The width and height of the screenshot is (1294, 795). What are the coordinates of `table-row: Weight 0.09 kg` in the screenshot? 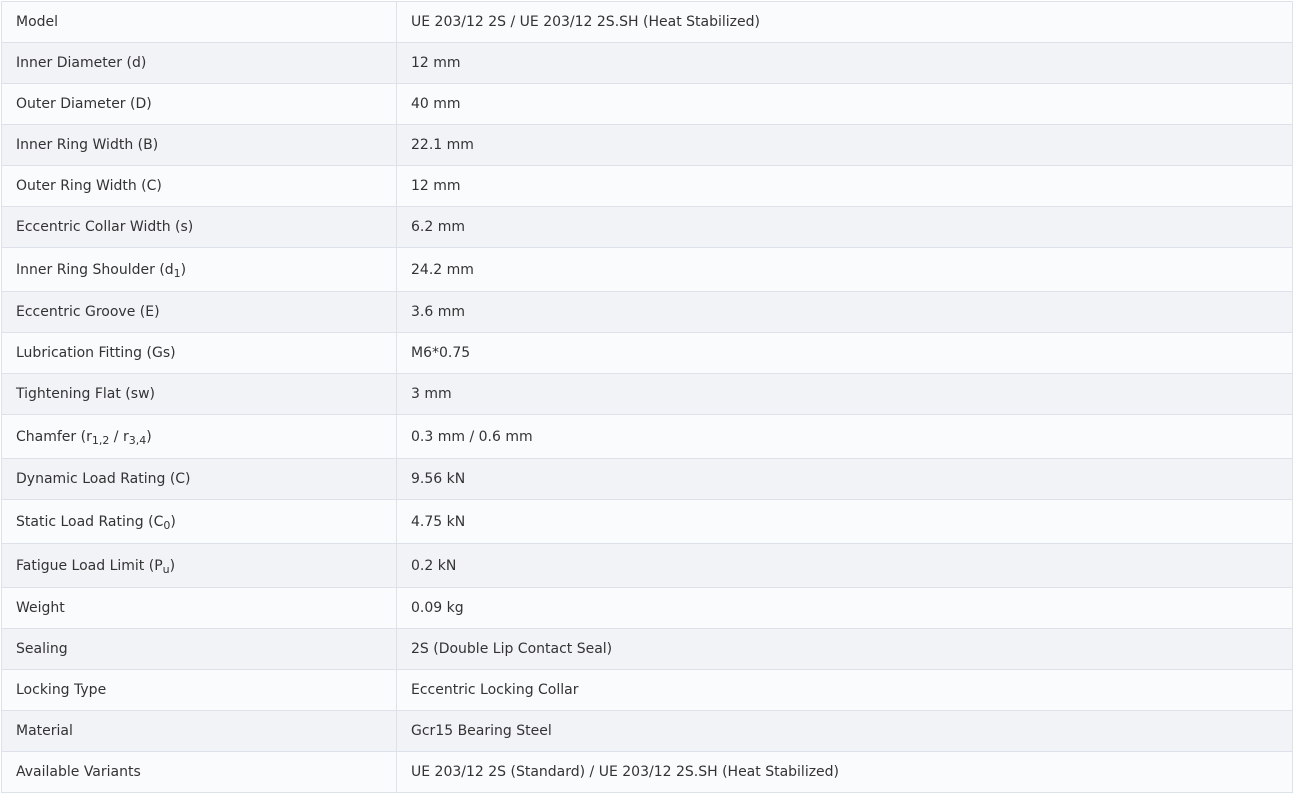 It's located at (647, 608).